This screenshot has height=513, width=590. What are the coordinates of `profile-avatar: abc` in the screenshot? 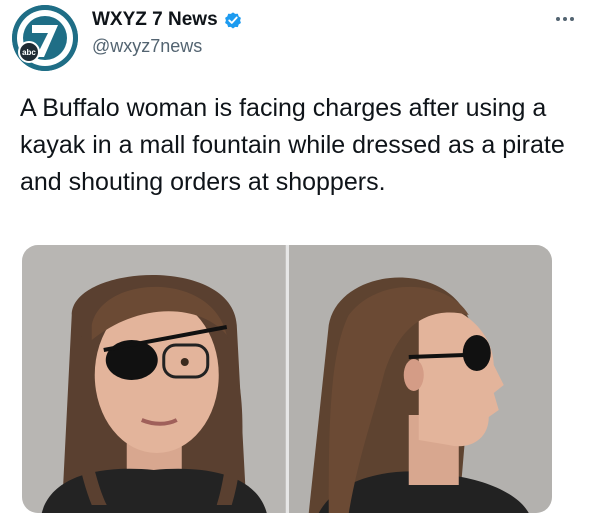 It's located at (45, 38).